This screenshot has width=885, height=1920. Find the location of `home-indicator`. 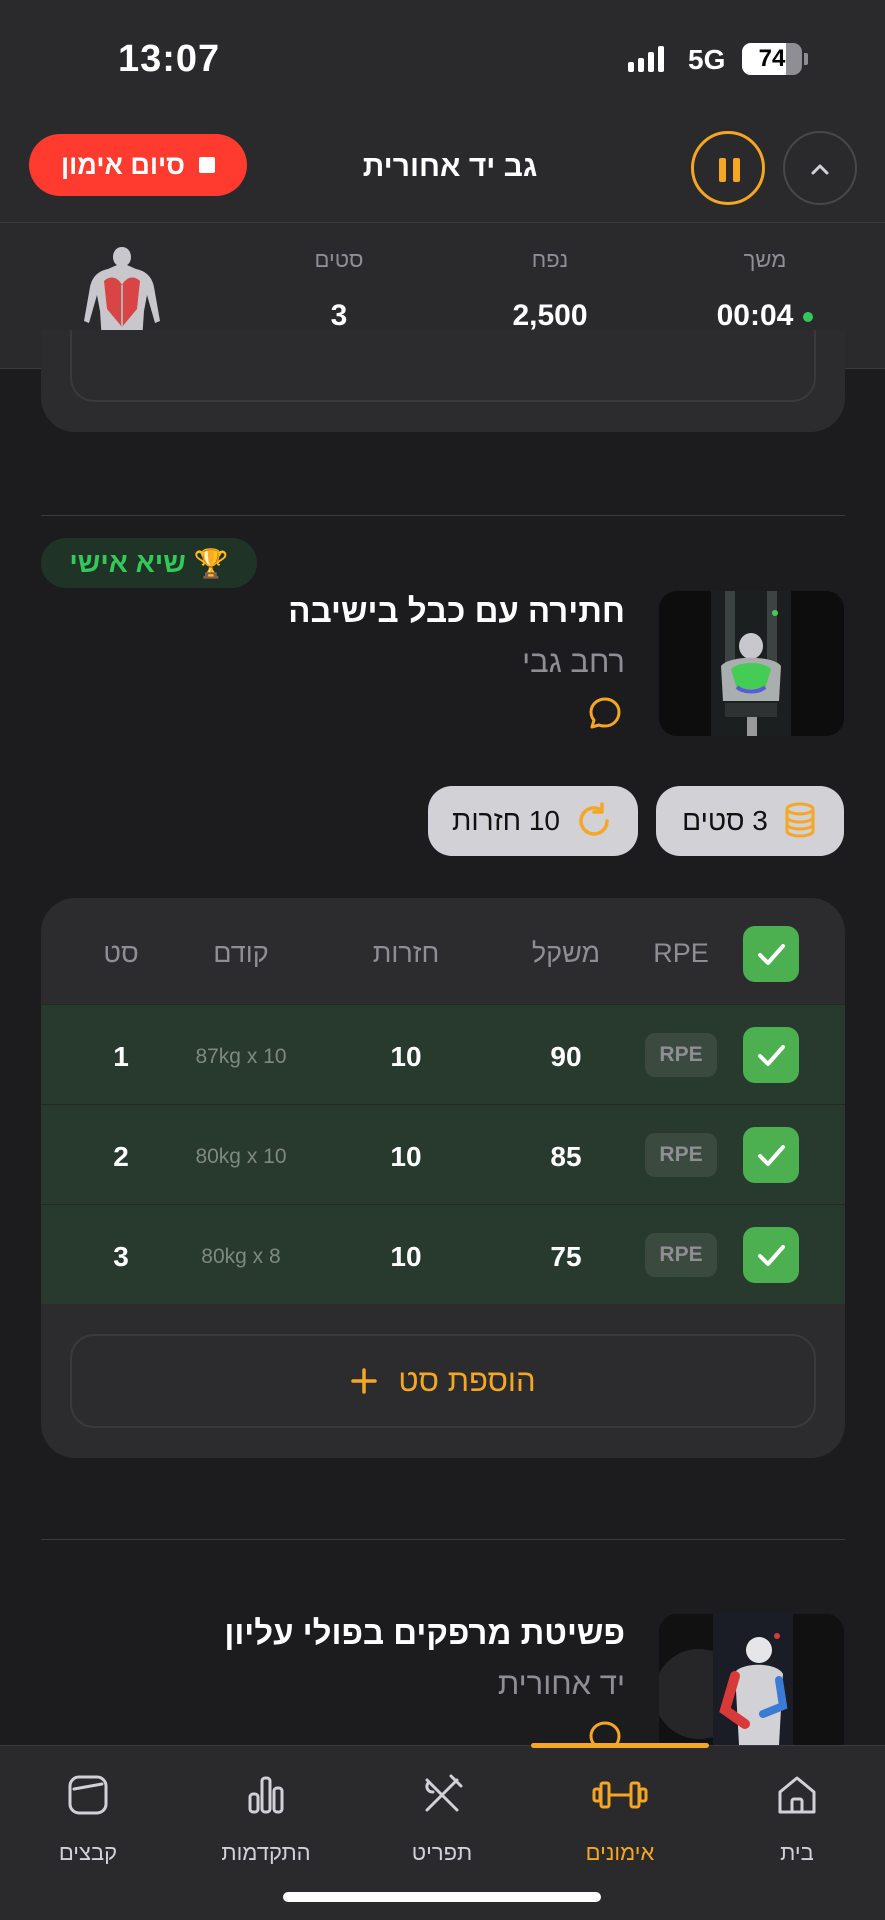

home-indicator is located at coordinates (442, 1897).